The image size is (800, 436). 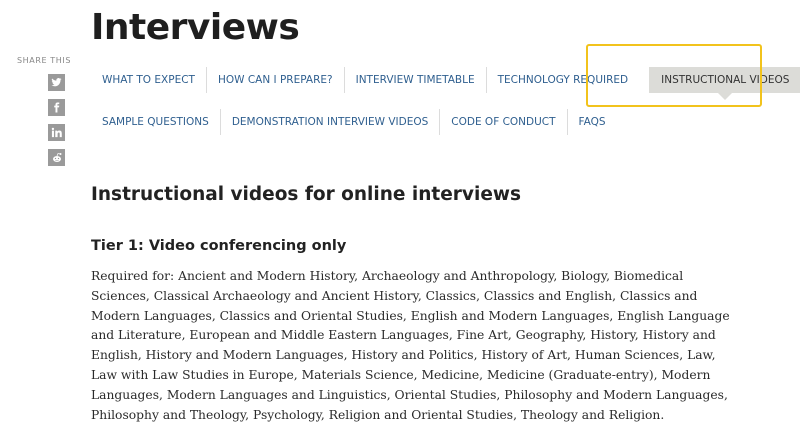 I want to click on tab-instructional-videos: INSTRUCTIONAL VIDEOS, so click(x=724, y=83).